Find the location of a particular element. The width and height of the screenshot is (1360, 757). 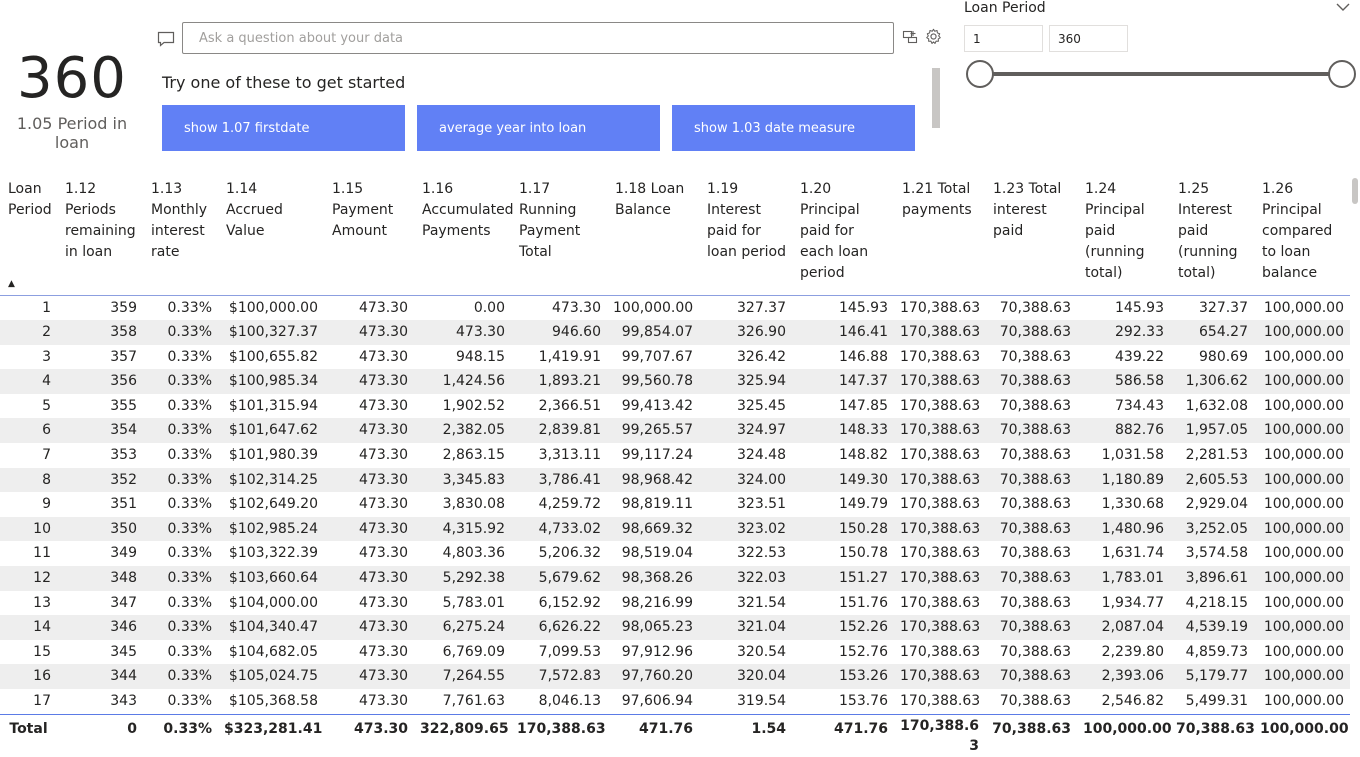

slicer-max-input is located at coordinates (1088, 38).